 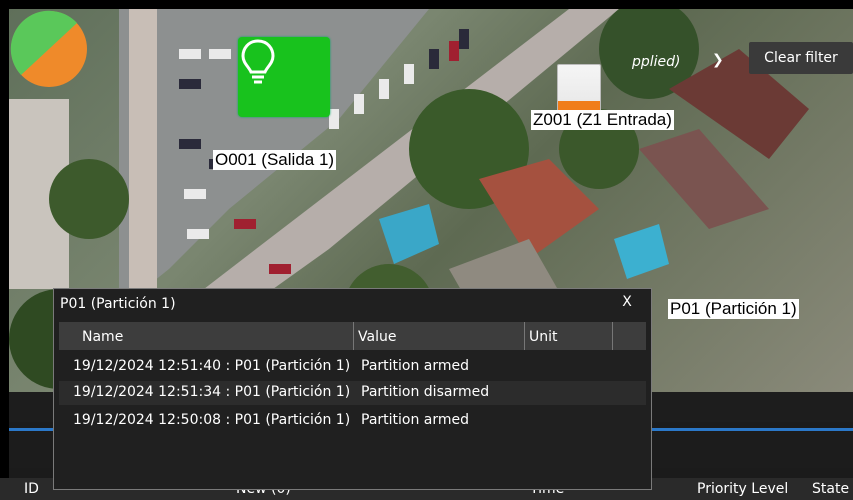 I want to click on row-name: 19/12/2024 12:51:34 : P01 (Partición 1), so click(x=212, y=392).